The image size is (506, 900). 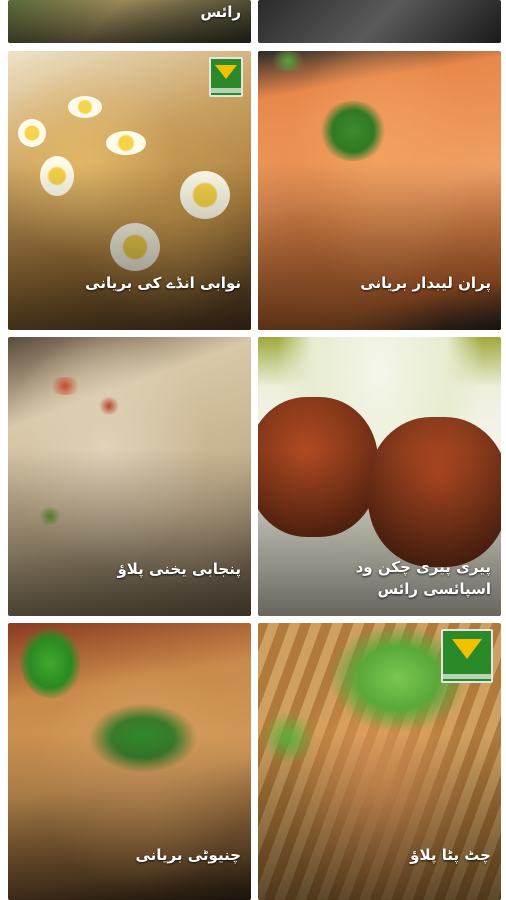 What do you see at coordinates (179, 569) in the screenshot?
I see `recipe-title: پنجابی یخنی پلاؤ` at bounding box center [179, 569].